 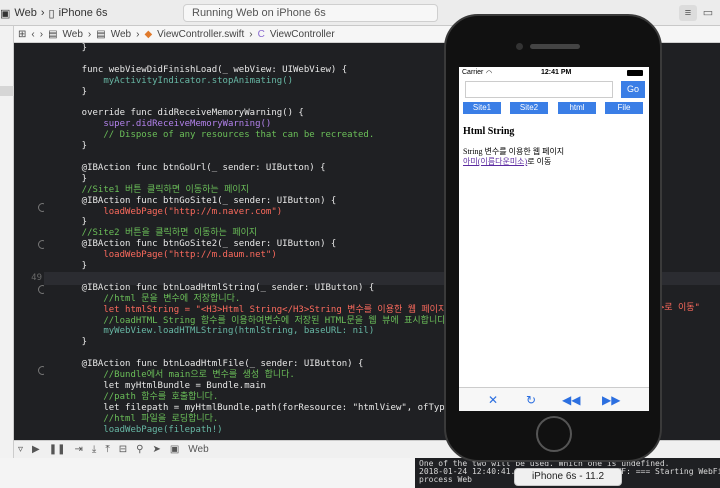 I want to click on carrier-label: Carrier, so click(x=473, y=72).